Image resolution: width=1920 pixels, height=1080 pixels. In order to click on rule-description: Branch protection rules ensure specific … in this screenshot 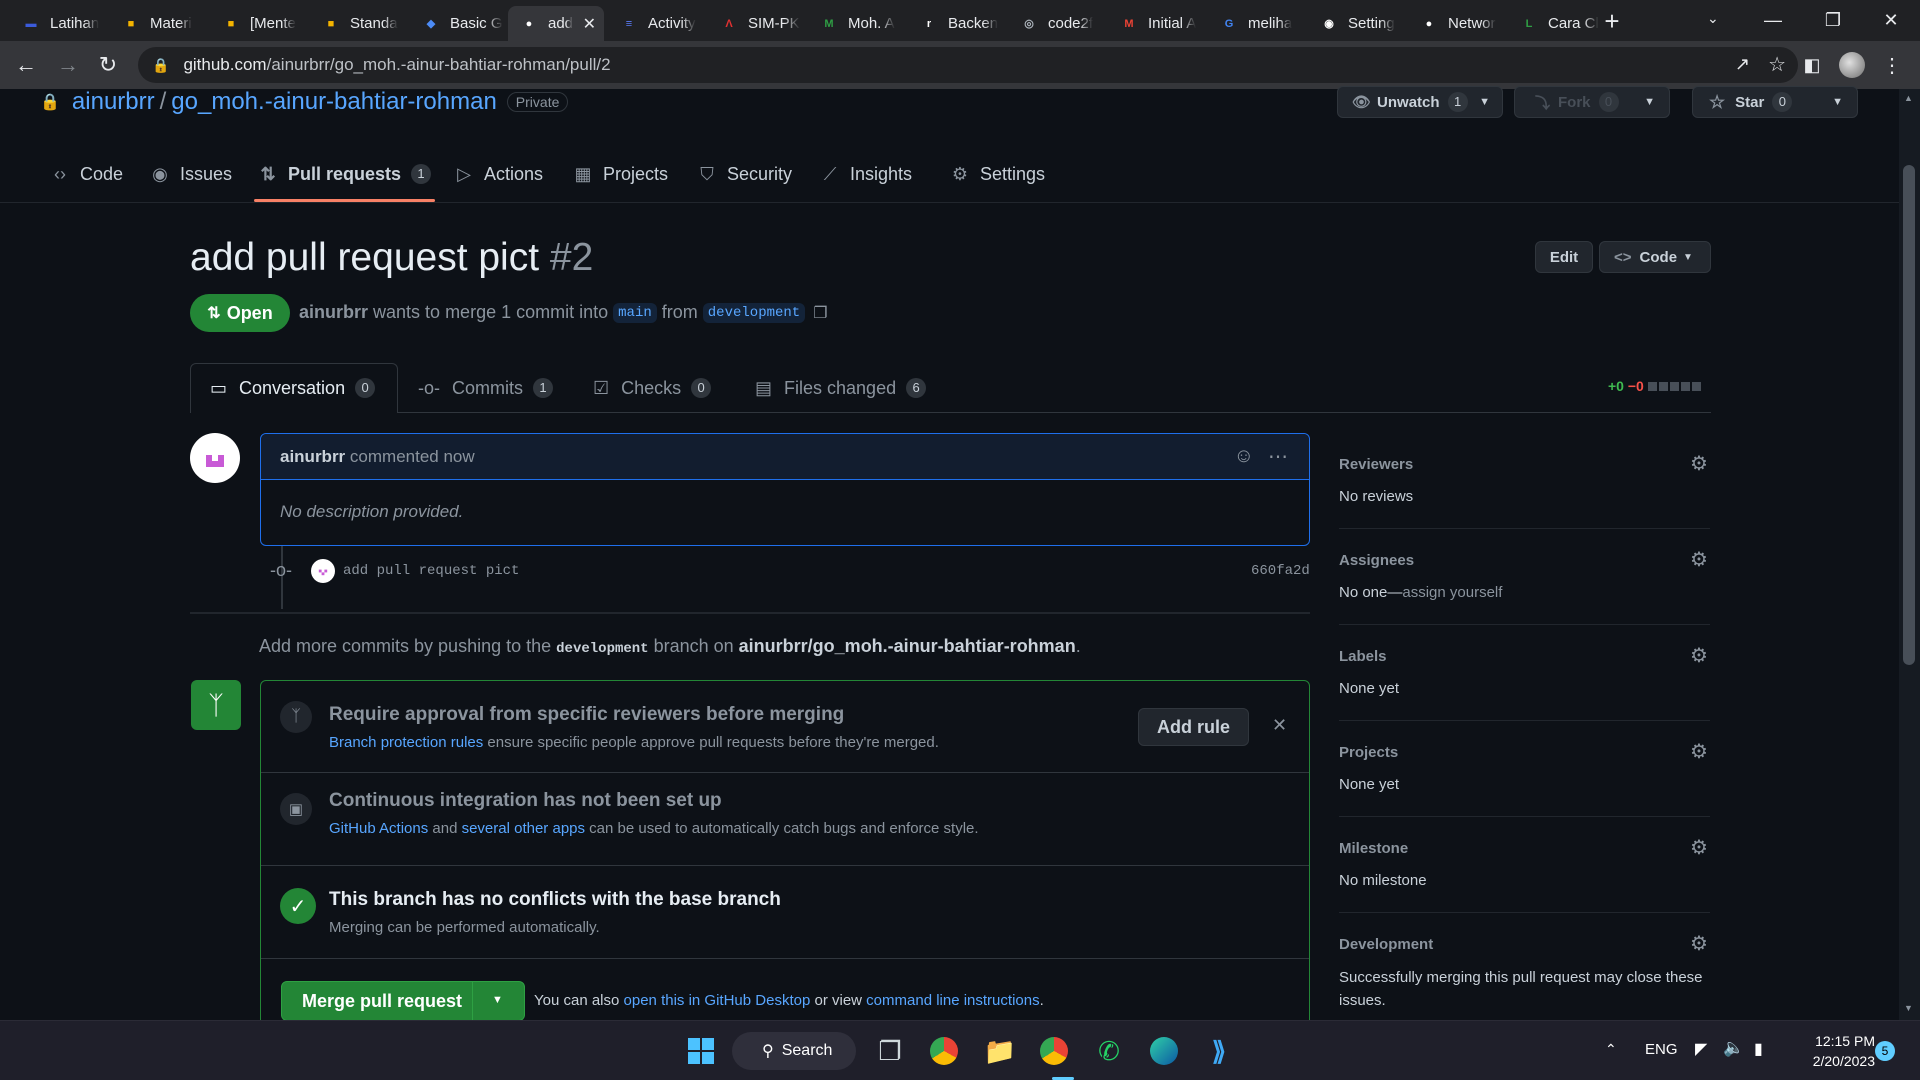, I will do `click(634, 742)`.